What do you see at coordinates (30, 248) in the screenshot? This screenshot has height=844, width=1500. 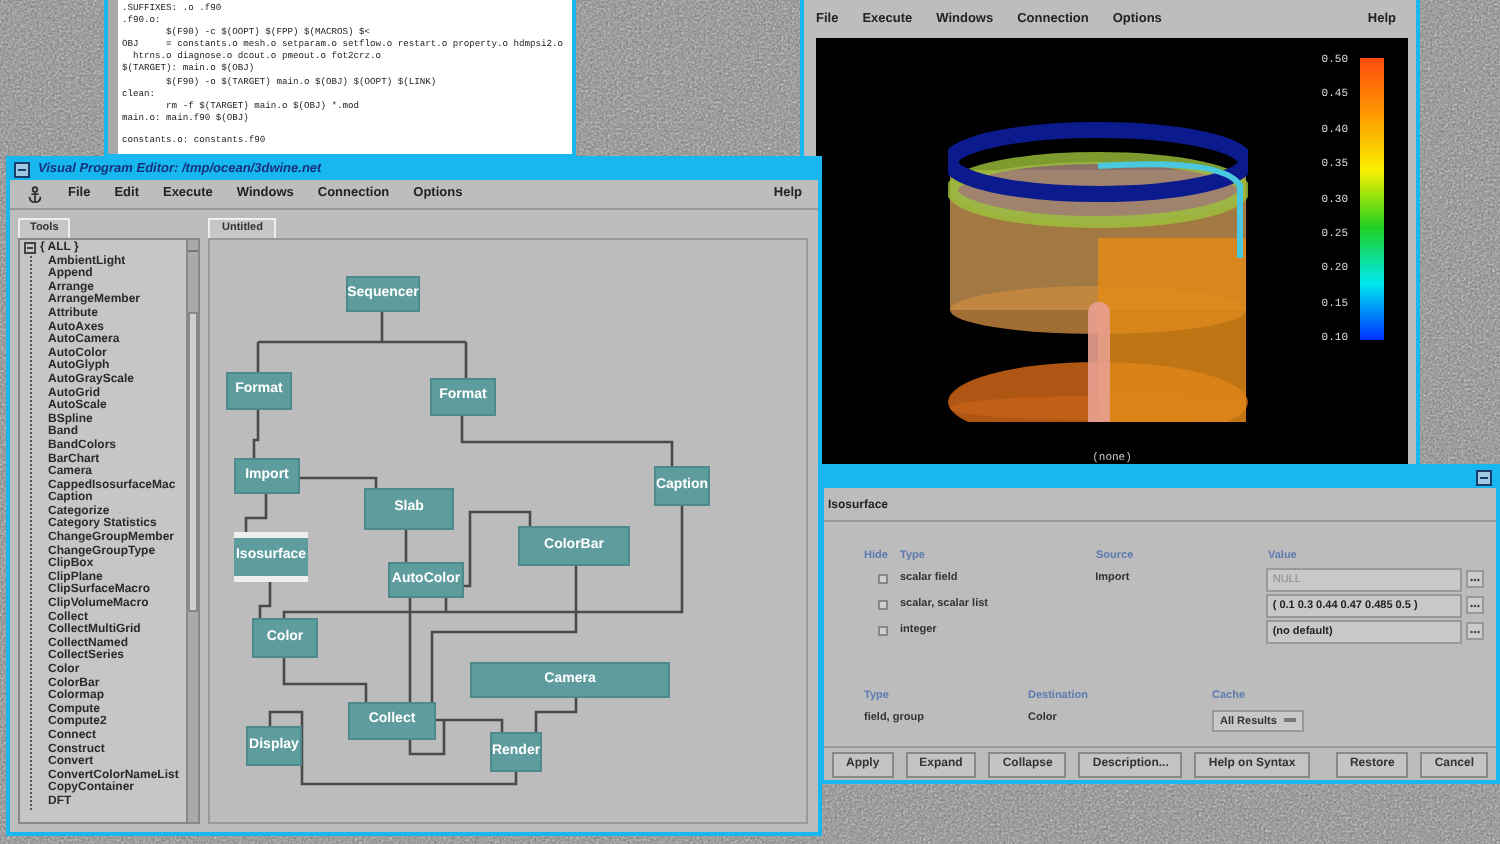 I see `collapse-icon` at bounding box center [30, 248].